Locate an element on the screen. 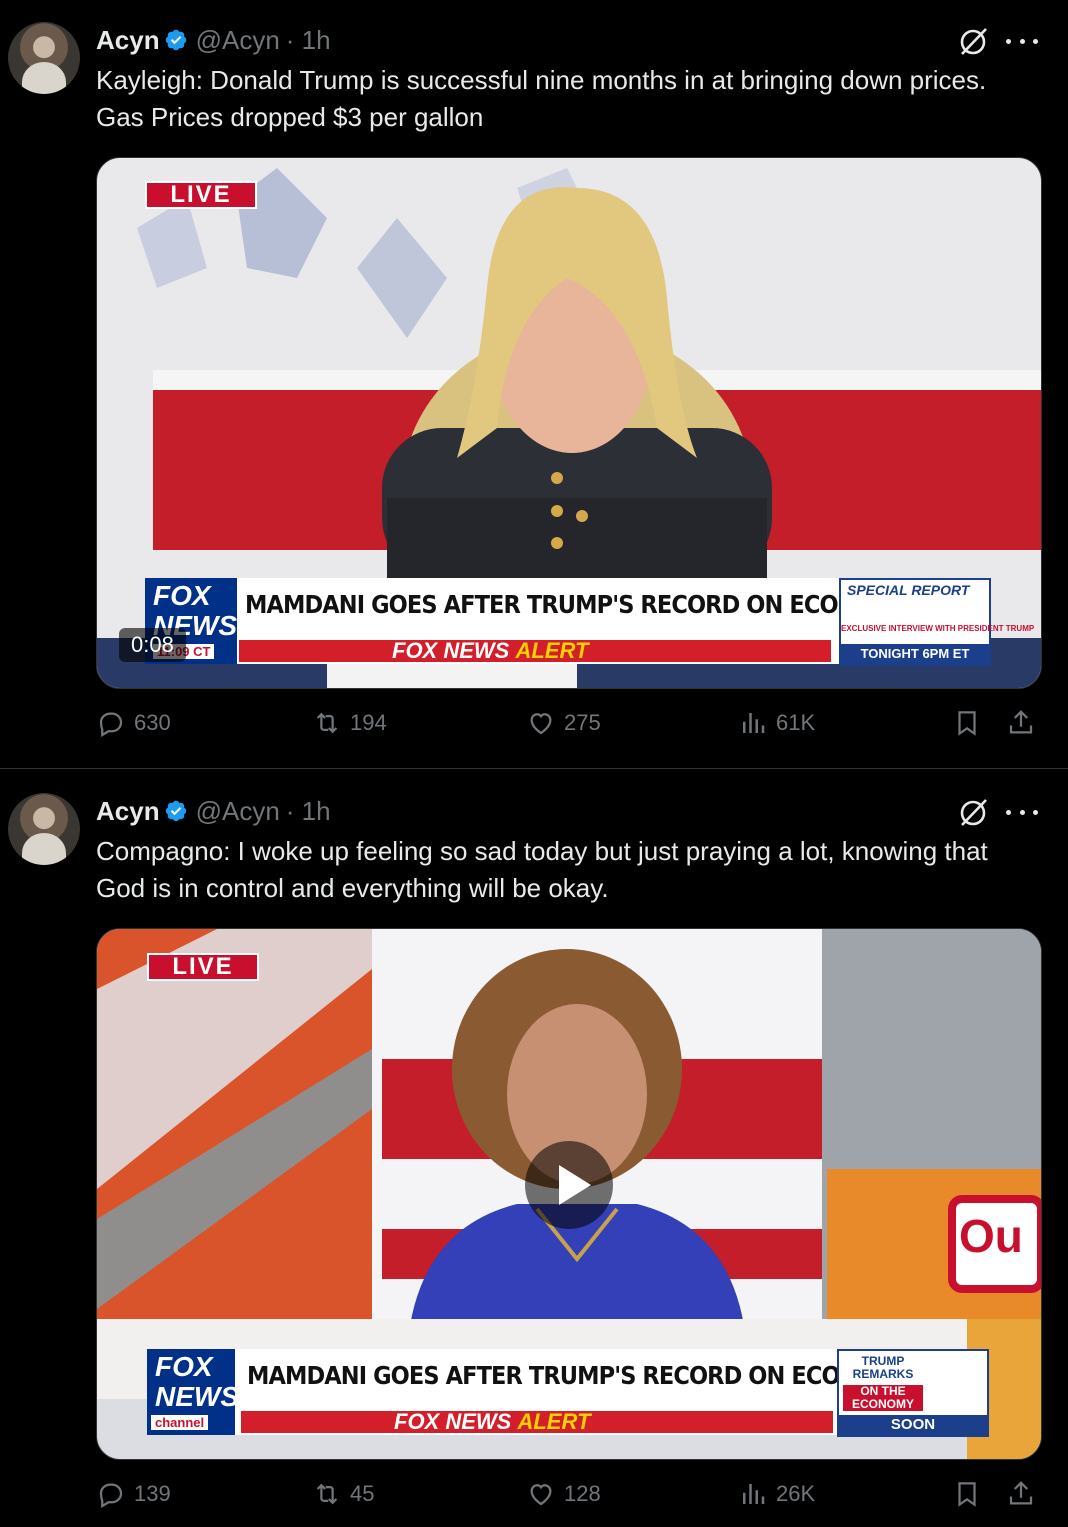 The height and width of the screenshot is (1527, 1068). views-button: 61K is located at coordinates (776, 723).